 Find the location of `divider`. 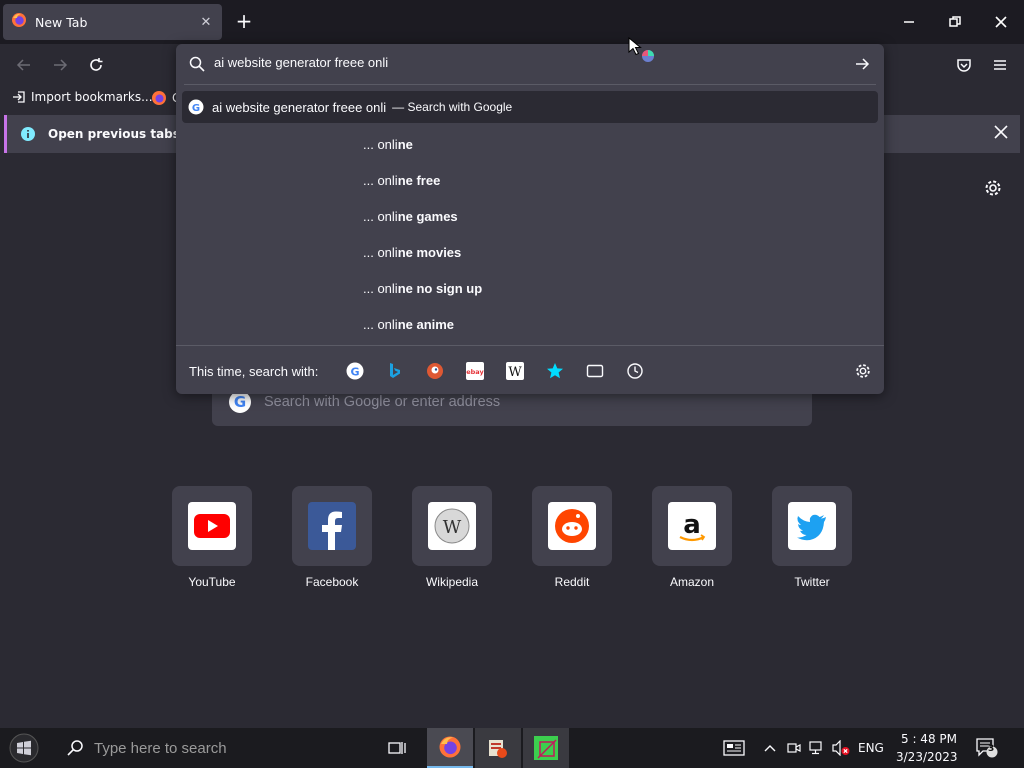

divider is located at coordinates (530, 84).